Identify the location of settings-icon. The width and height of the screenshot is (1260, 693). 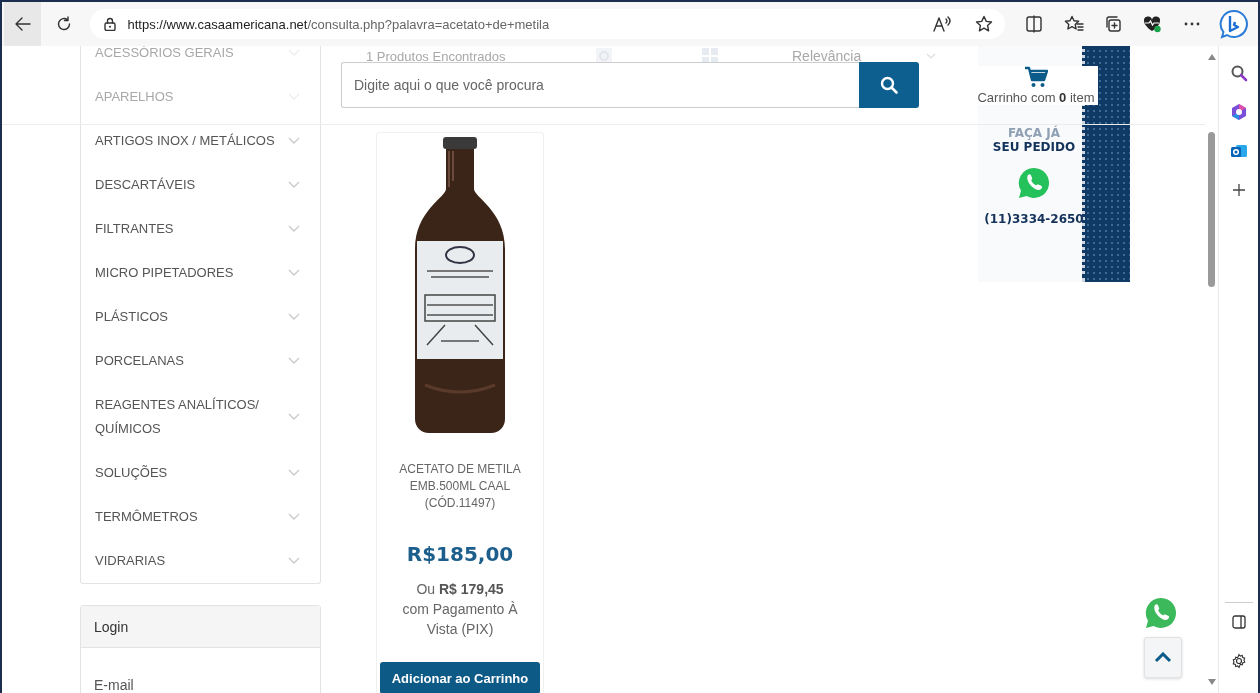
(1238, 661).